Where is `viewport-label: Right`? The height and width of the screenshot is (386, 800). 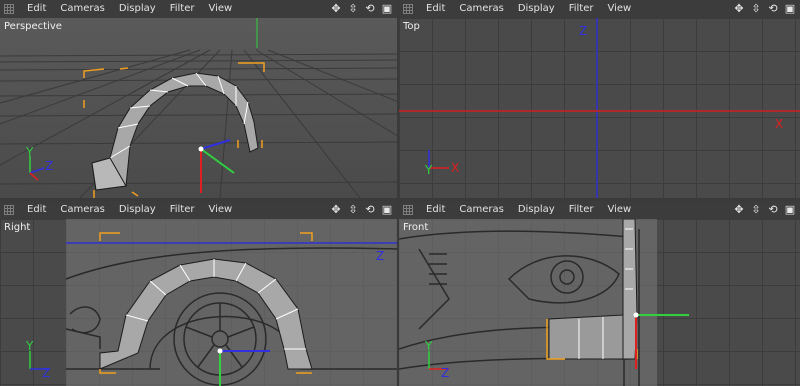
viewport-label: Right is located at coordinates (17, 227).